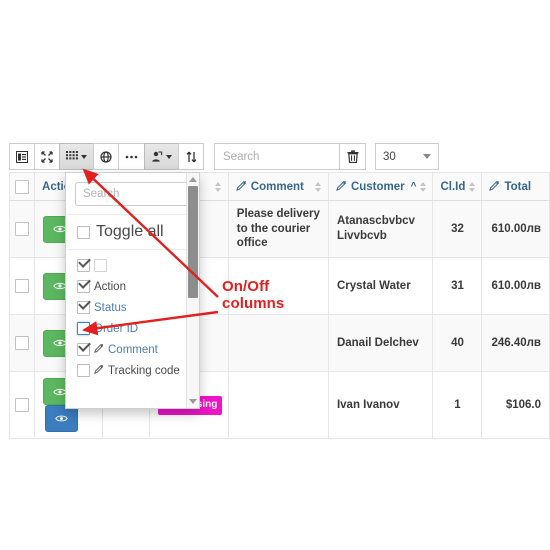 Image resolution: width=550 pixels, height=550 pixels. I want to click on toggle-all-label: Toggle all, so click(130, 231).